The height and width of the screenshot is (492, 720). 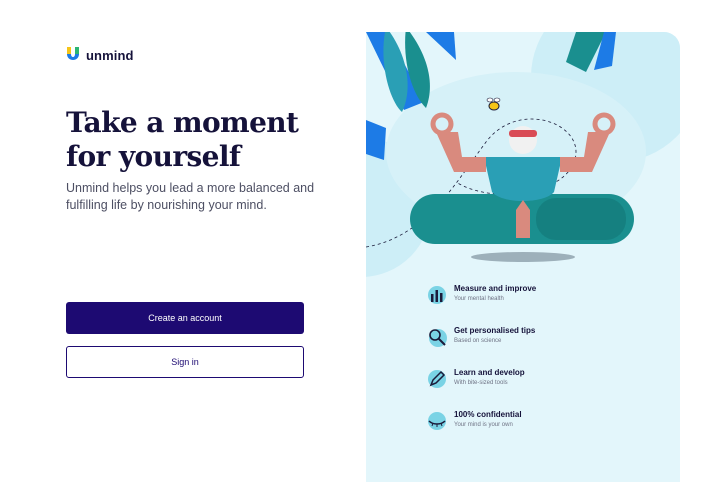 I want to click on feature-subtitle: With bite-sized tools, so click(x=481, y=383).